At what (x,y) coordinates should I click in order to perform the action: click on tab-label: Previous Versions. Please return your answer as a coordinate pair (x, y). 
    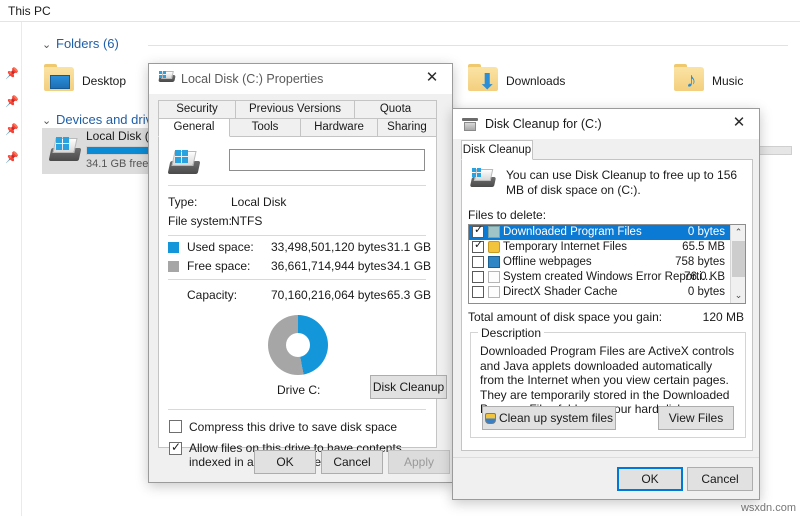
    Looking at the image, I should click on (295, 109).